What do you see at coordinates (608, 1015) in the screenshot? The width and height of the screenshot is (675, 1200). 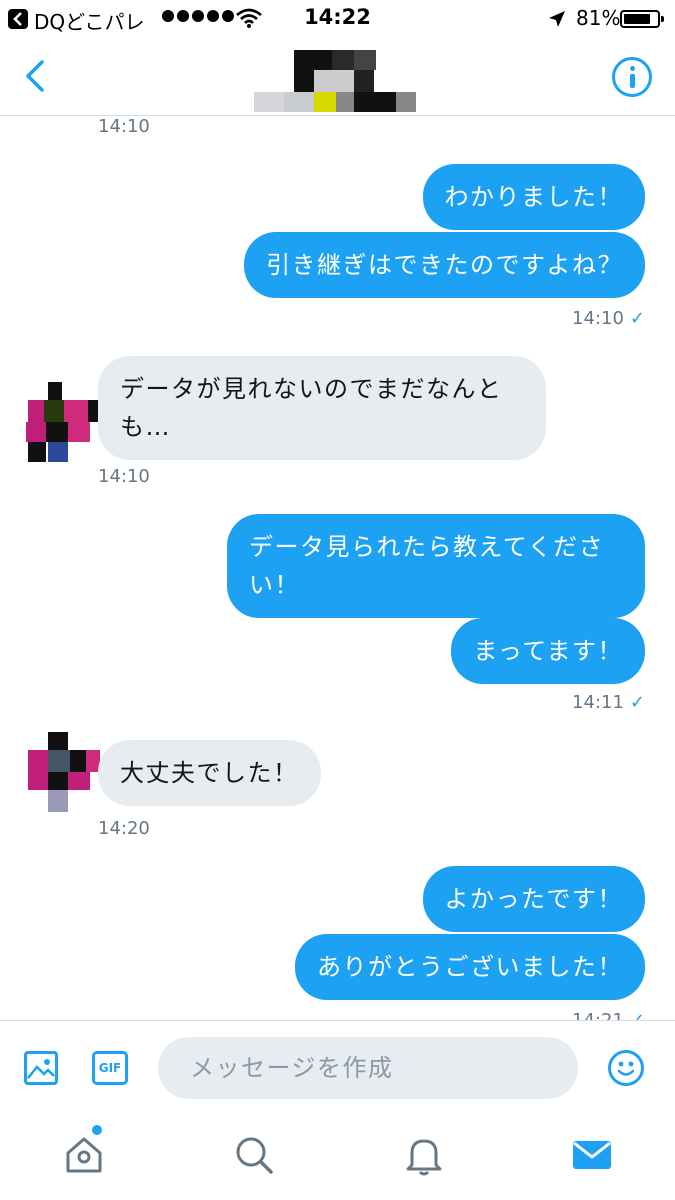 I see `message-timestamp: 14:21✓` at bounding box center [608, 1015].